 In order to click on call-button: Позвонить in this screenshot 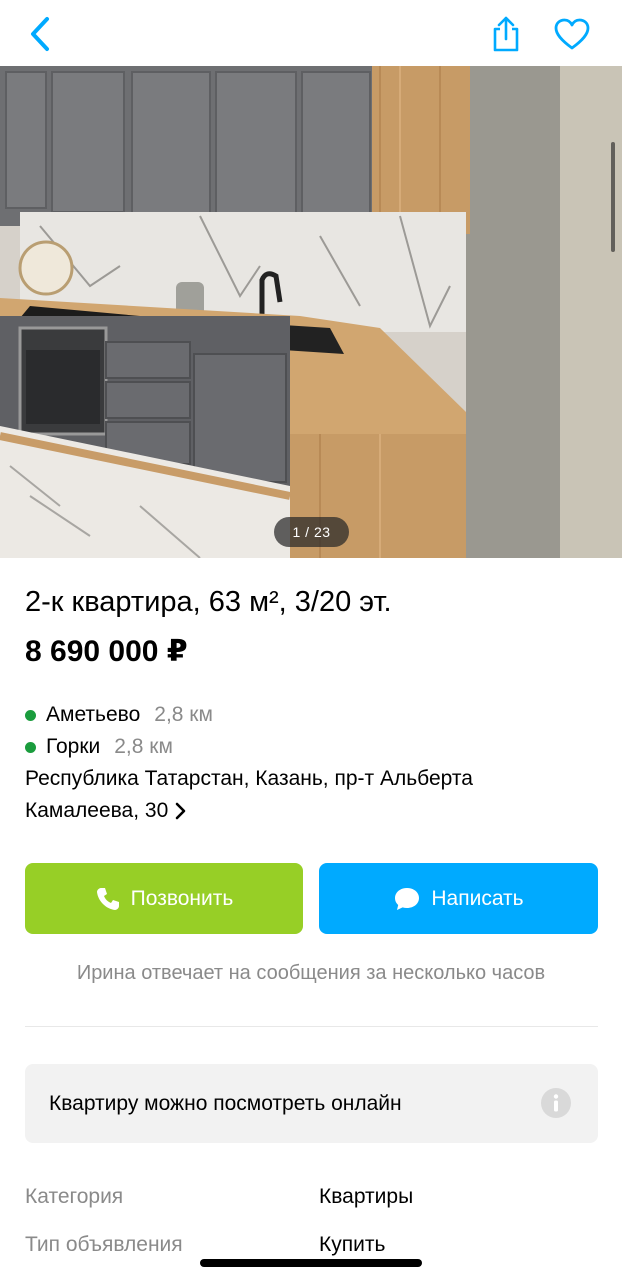, I will do `click(164, 898)`.